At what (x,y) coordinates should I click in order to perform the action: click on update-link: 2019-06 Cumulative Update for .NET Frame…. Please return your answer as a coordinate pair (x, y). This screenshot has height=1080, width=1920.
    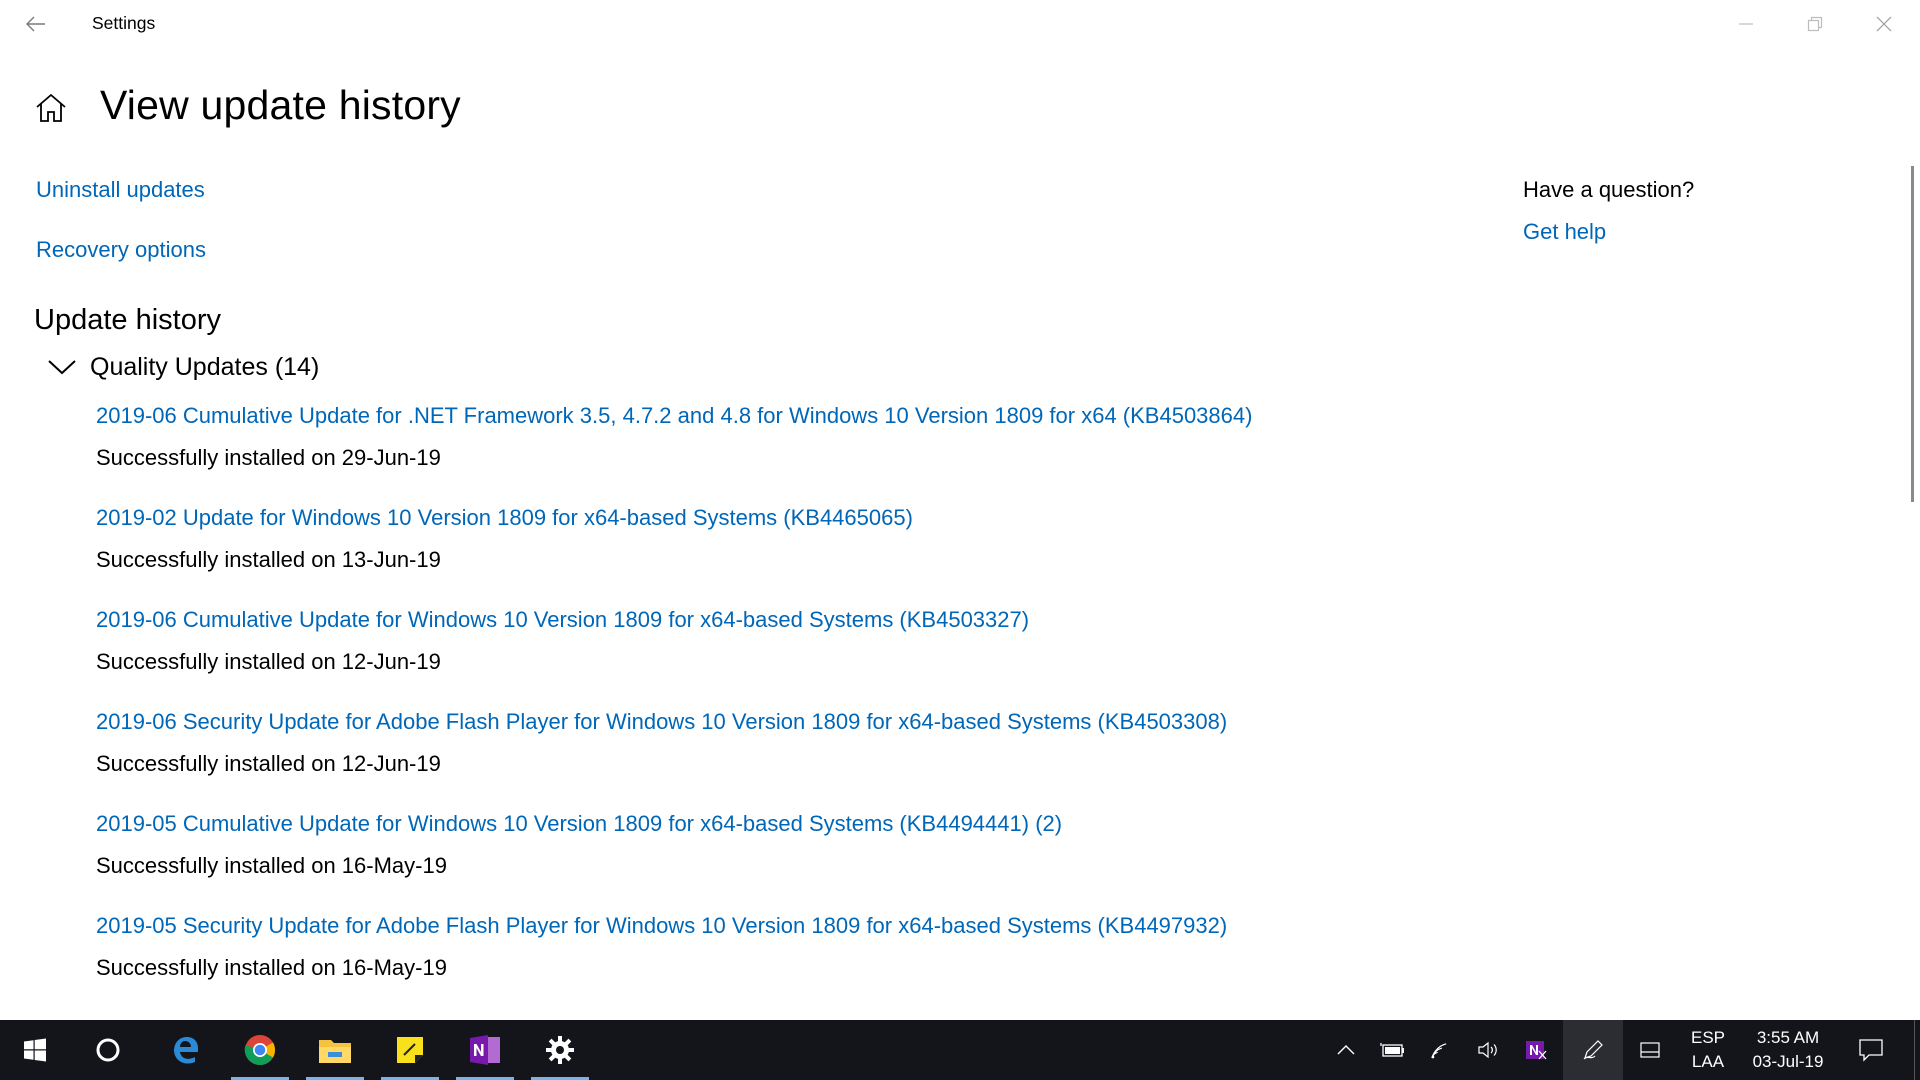
    Looking at the image, I should click on (674, 416).